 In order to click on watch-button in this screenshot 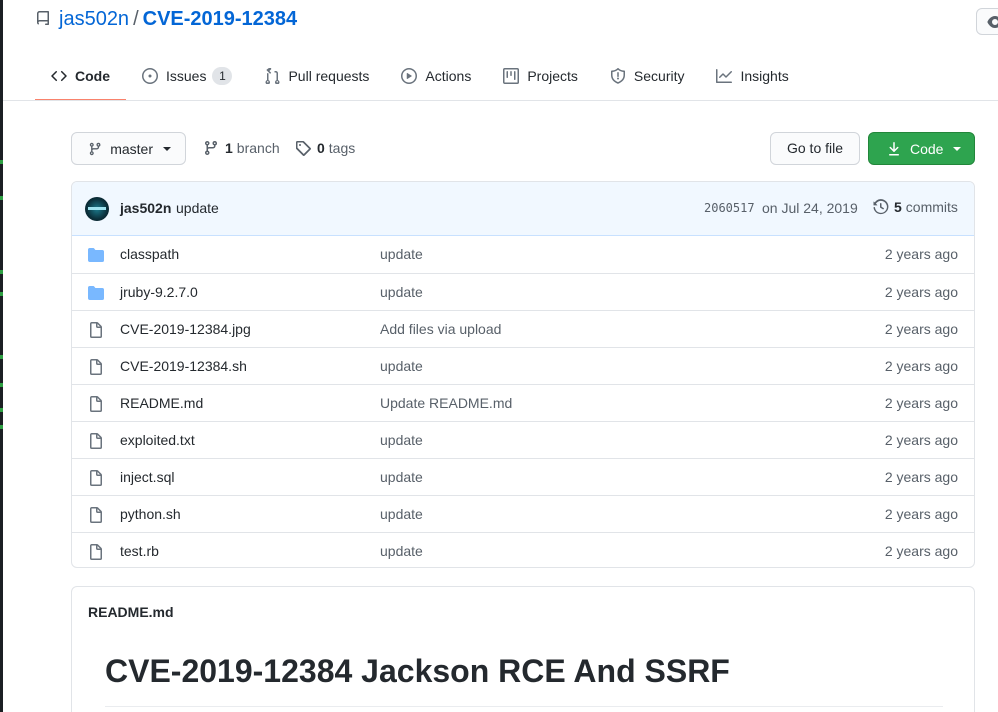, I will do `click(987, 21)`.